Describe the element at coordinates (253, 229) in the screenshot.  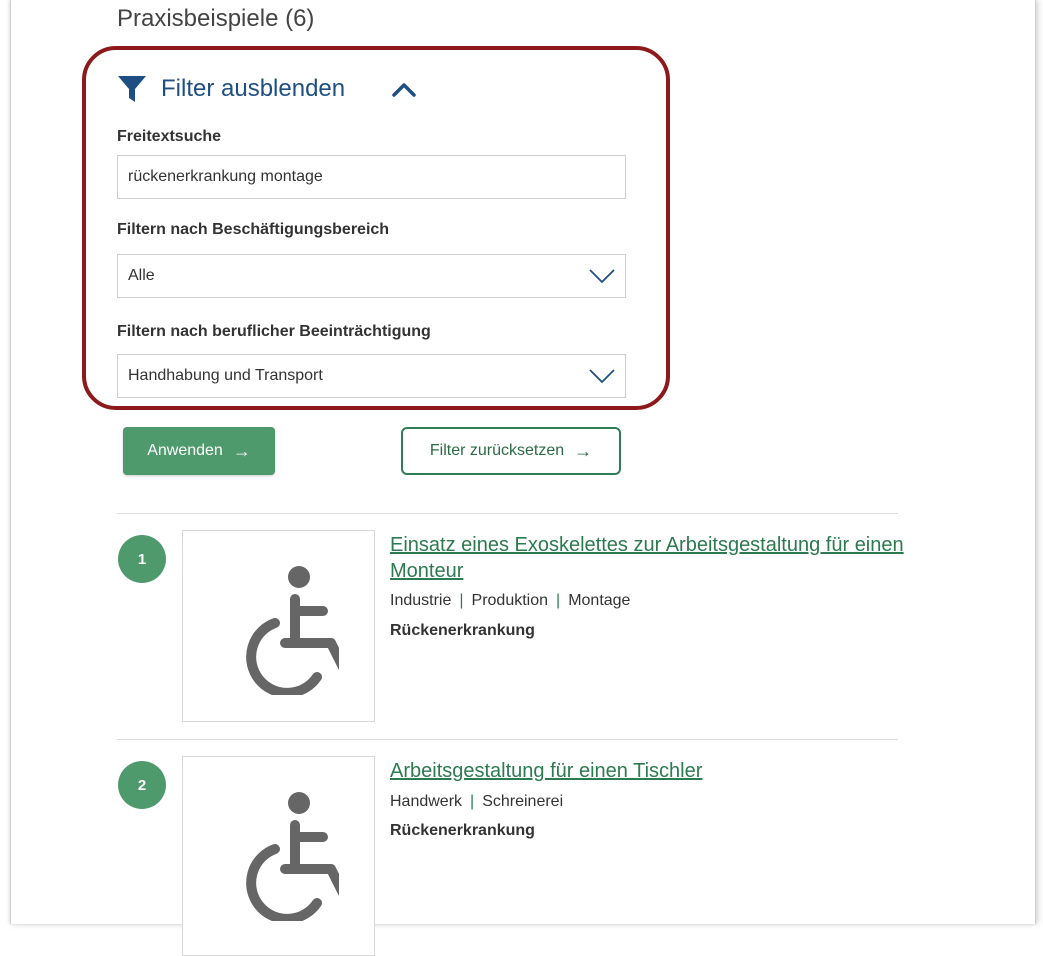
I see `employment-filter-label: Filtern nach Beschäftigungsbereich` at that location.